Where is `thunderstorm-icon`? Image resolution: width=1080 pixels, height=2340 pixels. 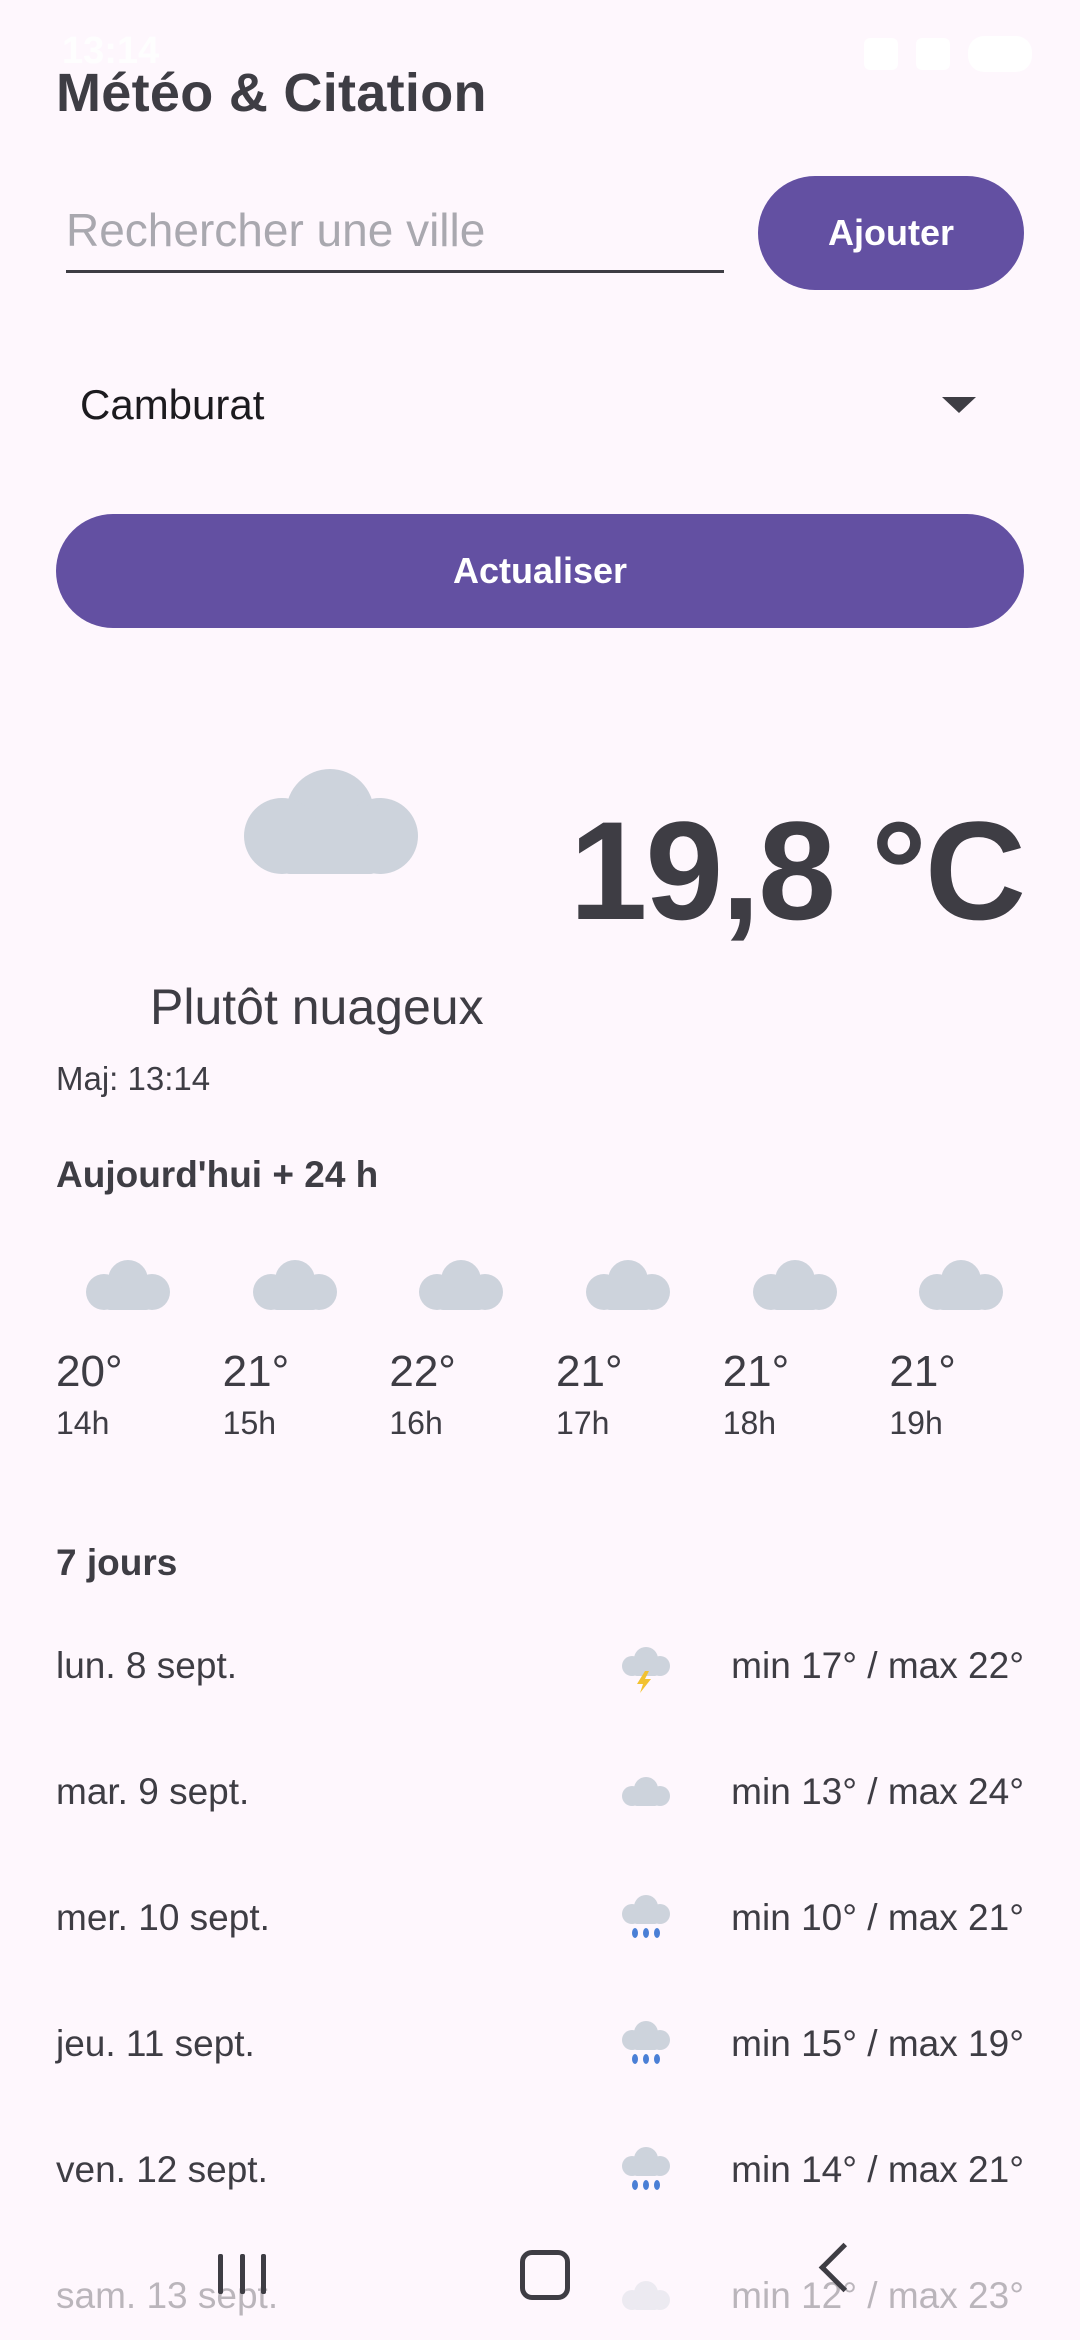 thunderstorm-icon is located at coordinates (645, 1666).